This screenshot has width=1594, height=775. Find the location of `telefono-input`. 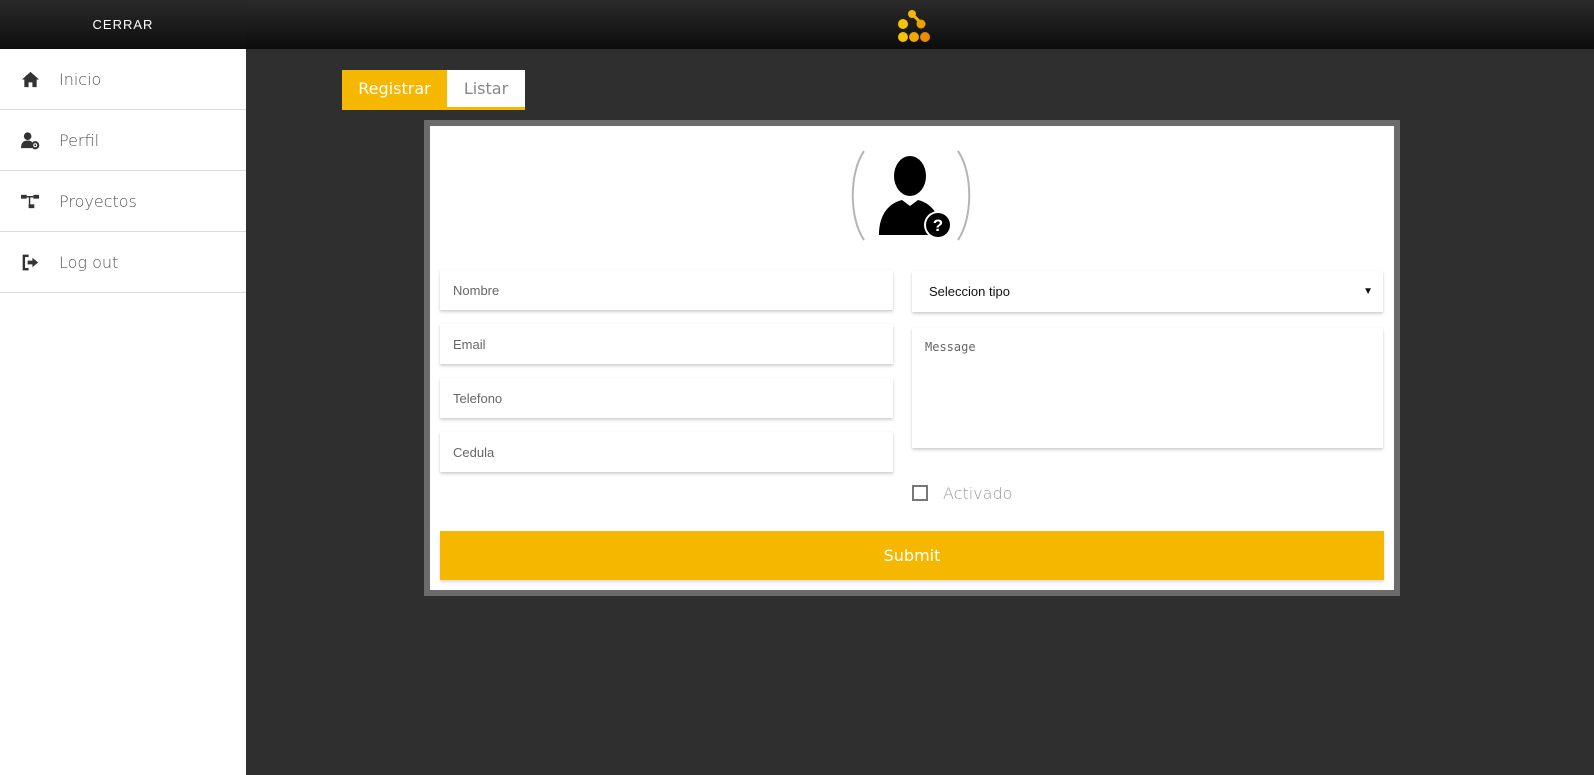

telefono-input is located at coordinates (666, 398).